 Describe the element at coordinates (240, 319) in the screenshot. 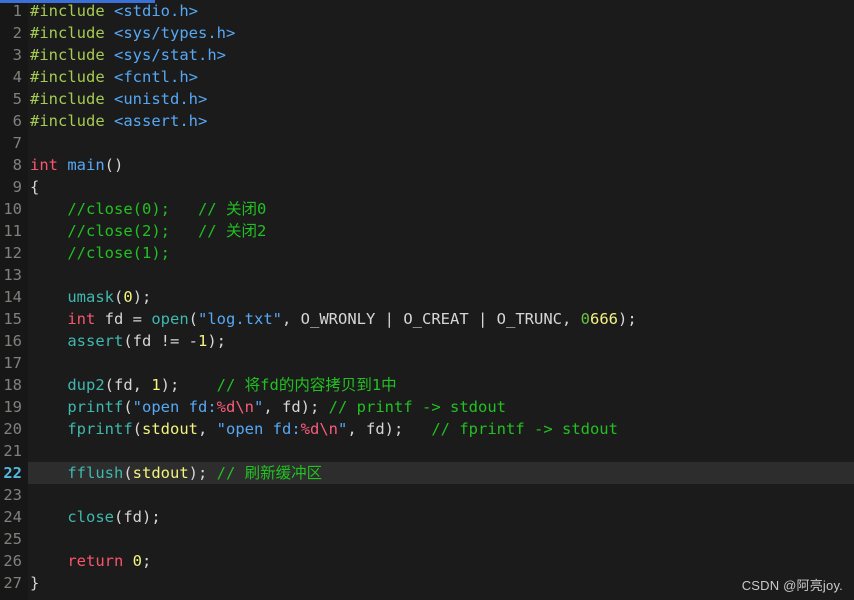

I see `code-token: "log.txt"` at that location.